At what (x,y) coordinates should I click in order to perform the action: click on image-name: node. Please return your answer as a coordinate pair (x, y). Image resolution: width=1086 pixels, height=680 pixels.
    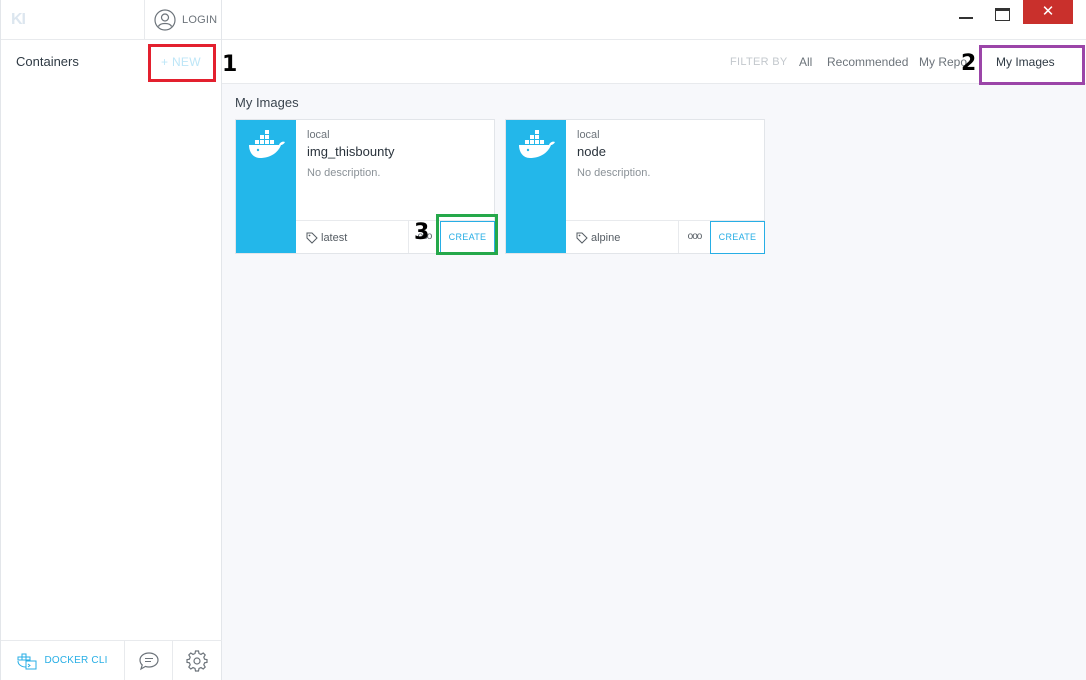
    Looking at the image, I should click on (591, 151).